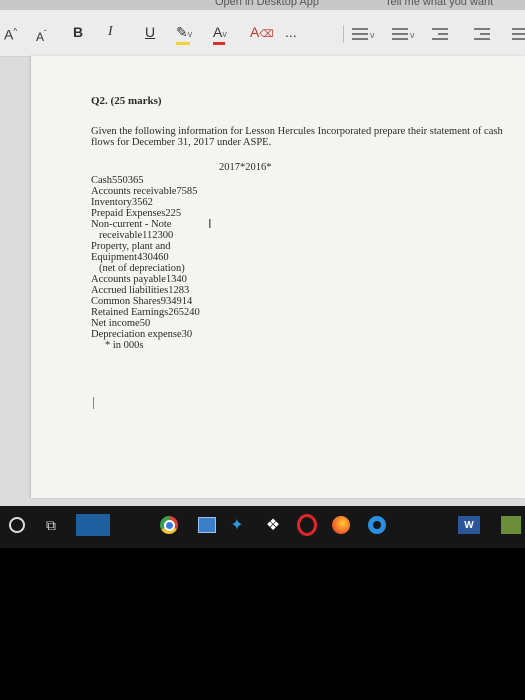 The height and width of the screenshot is (700, 525). I want to click on bold-button: B, so click(78, 32).